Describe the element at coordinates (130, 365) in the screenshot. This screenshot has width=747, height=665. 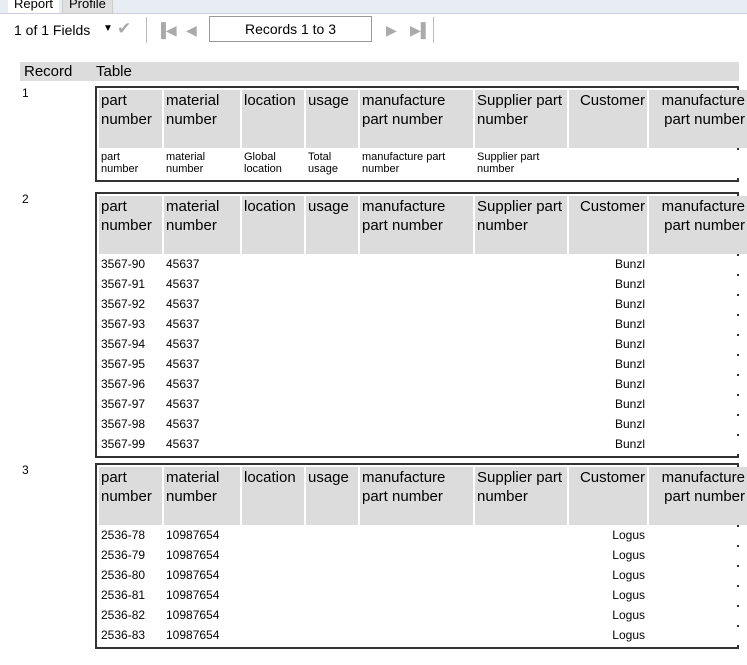
I see `table-cell: 3567-95` at that location.